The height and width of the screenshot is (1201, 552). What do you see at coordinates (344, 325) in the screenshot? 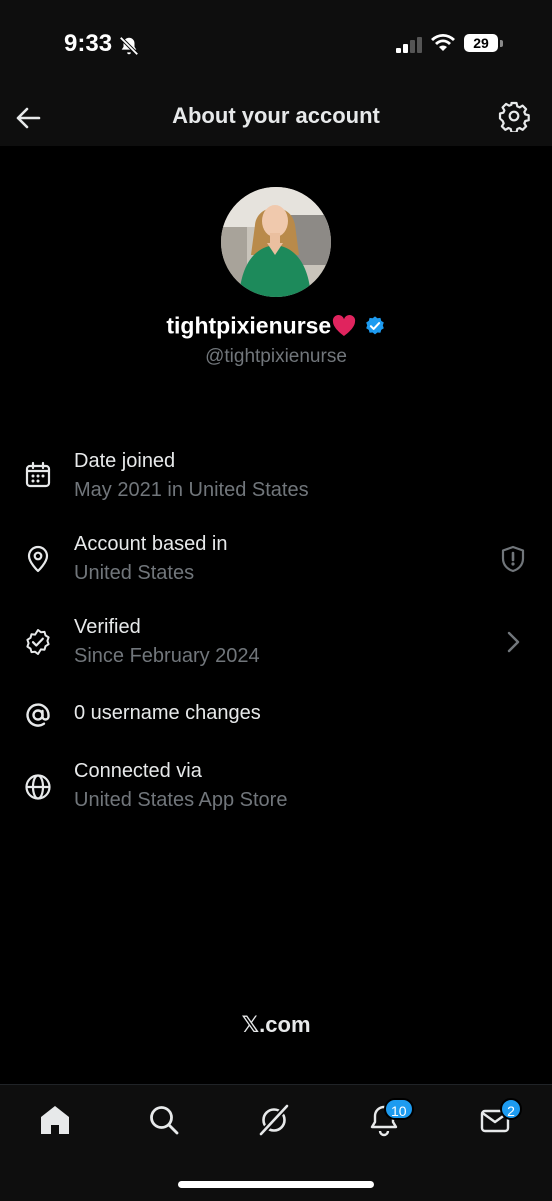
I see `heart-emoji-icon` at bounding box center [344, 325].